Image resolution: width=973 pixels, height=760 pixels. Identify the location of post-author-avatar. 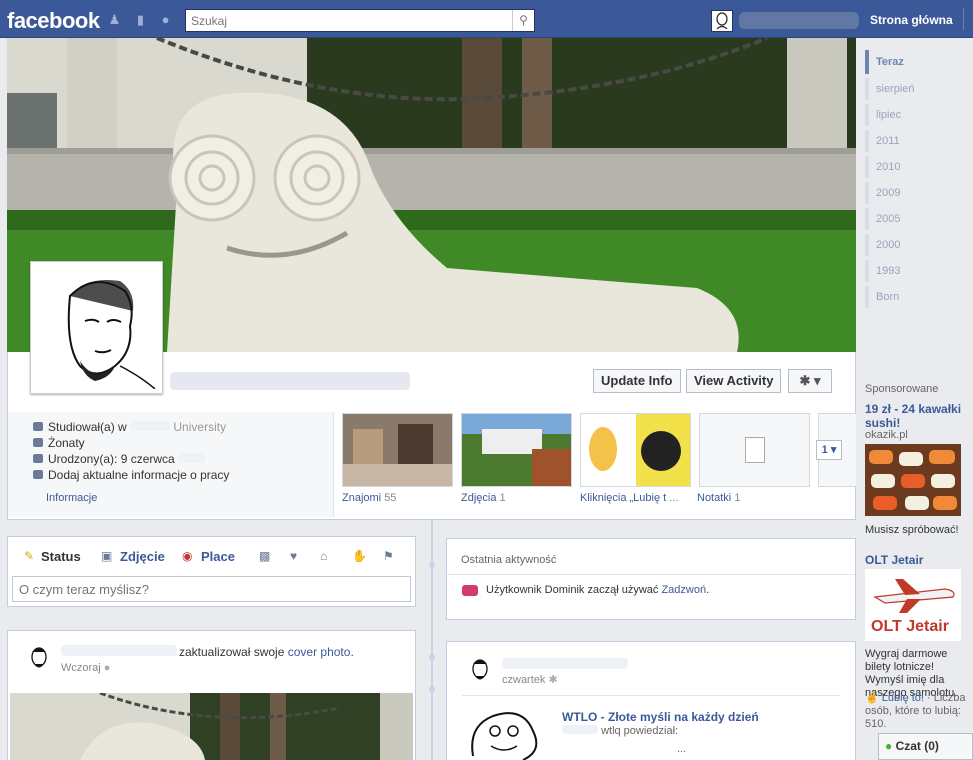
(39, 661).